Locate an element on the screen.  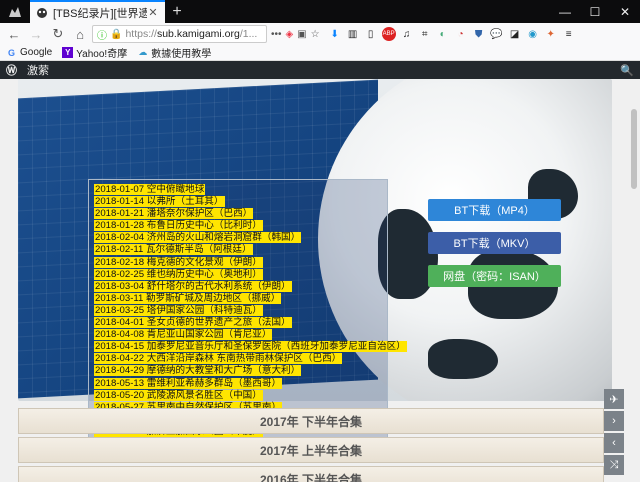
episode-item: 2018-02-11 瓦尔德斯半岛（阿根廷） is located at coordinates (244, 250).